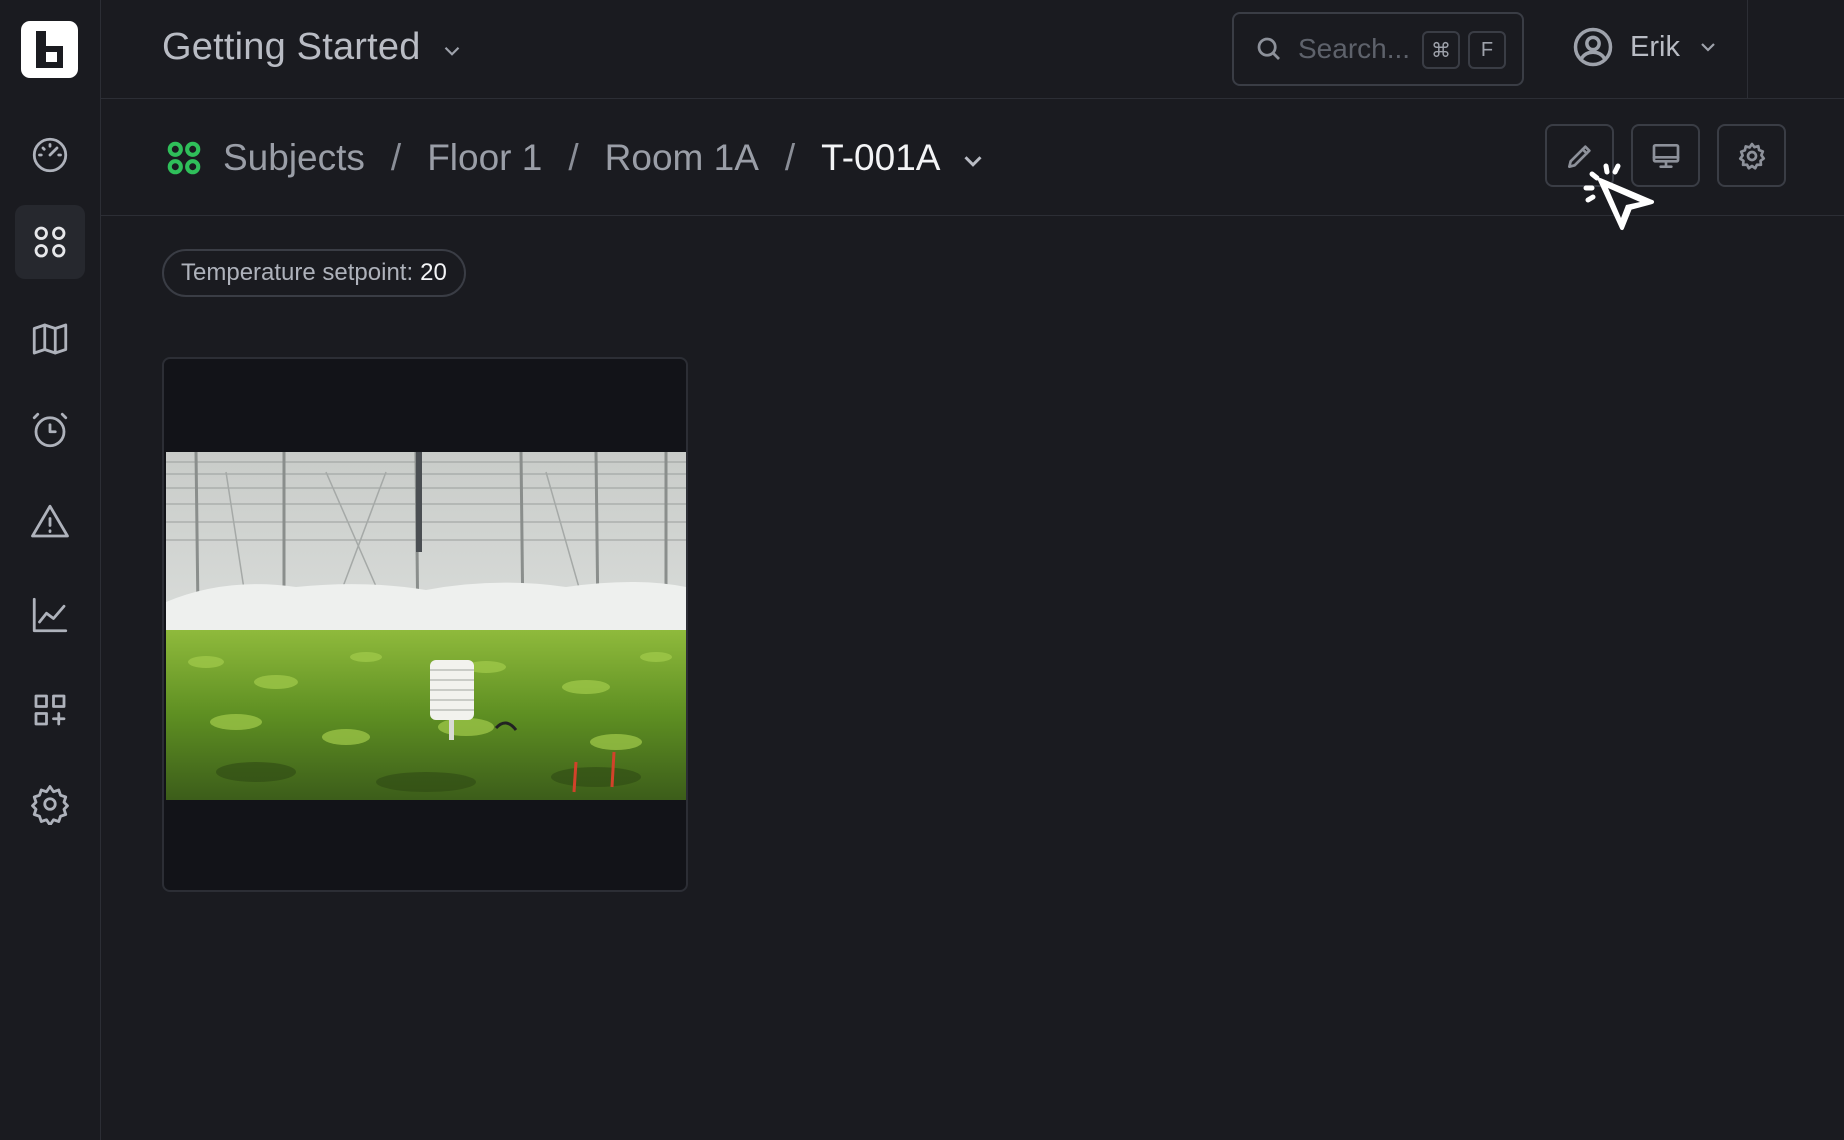 The width and height of the screenshot is (1844, 1140). I want to click on sidebar-item-charts, so click(50, 615).